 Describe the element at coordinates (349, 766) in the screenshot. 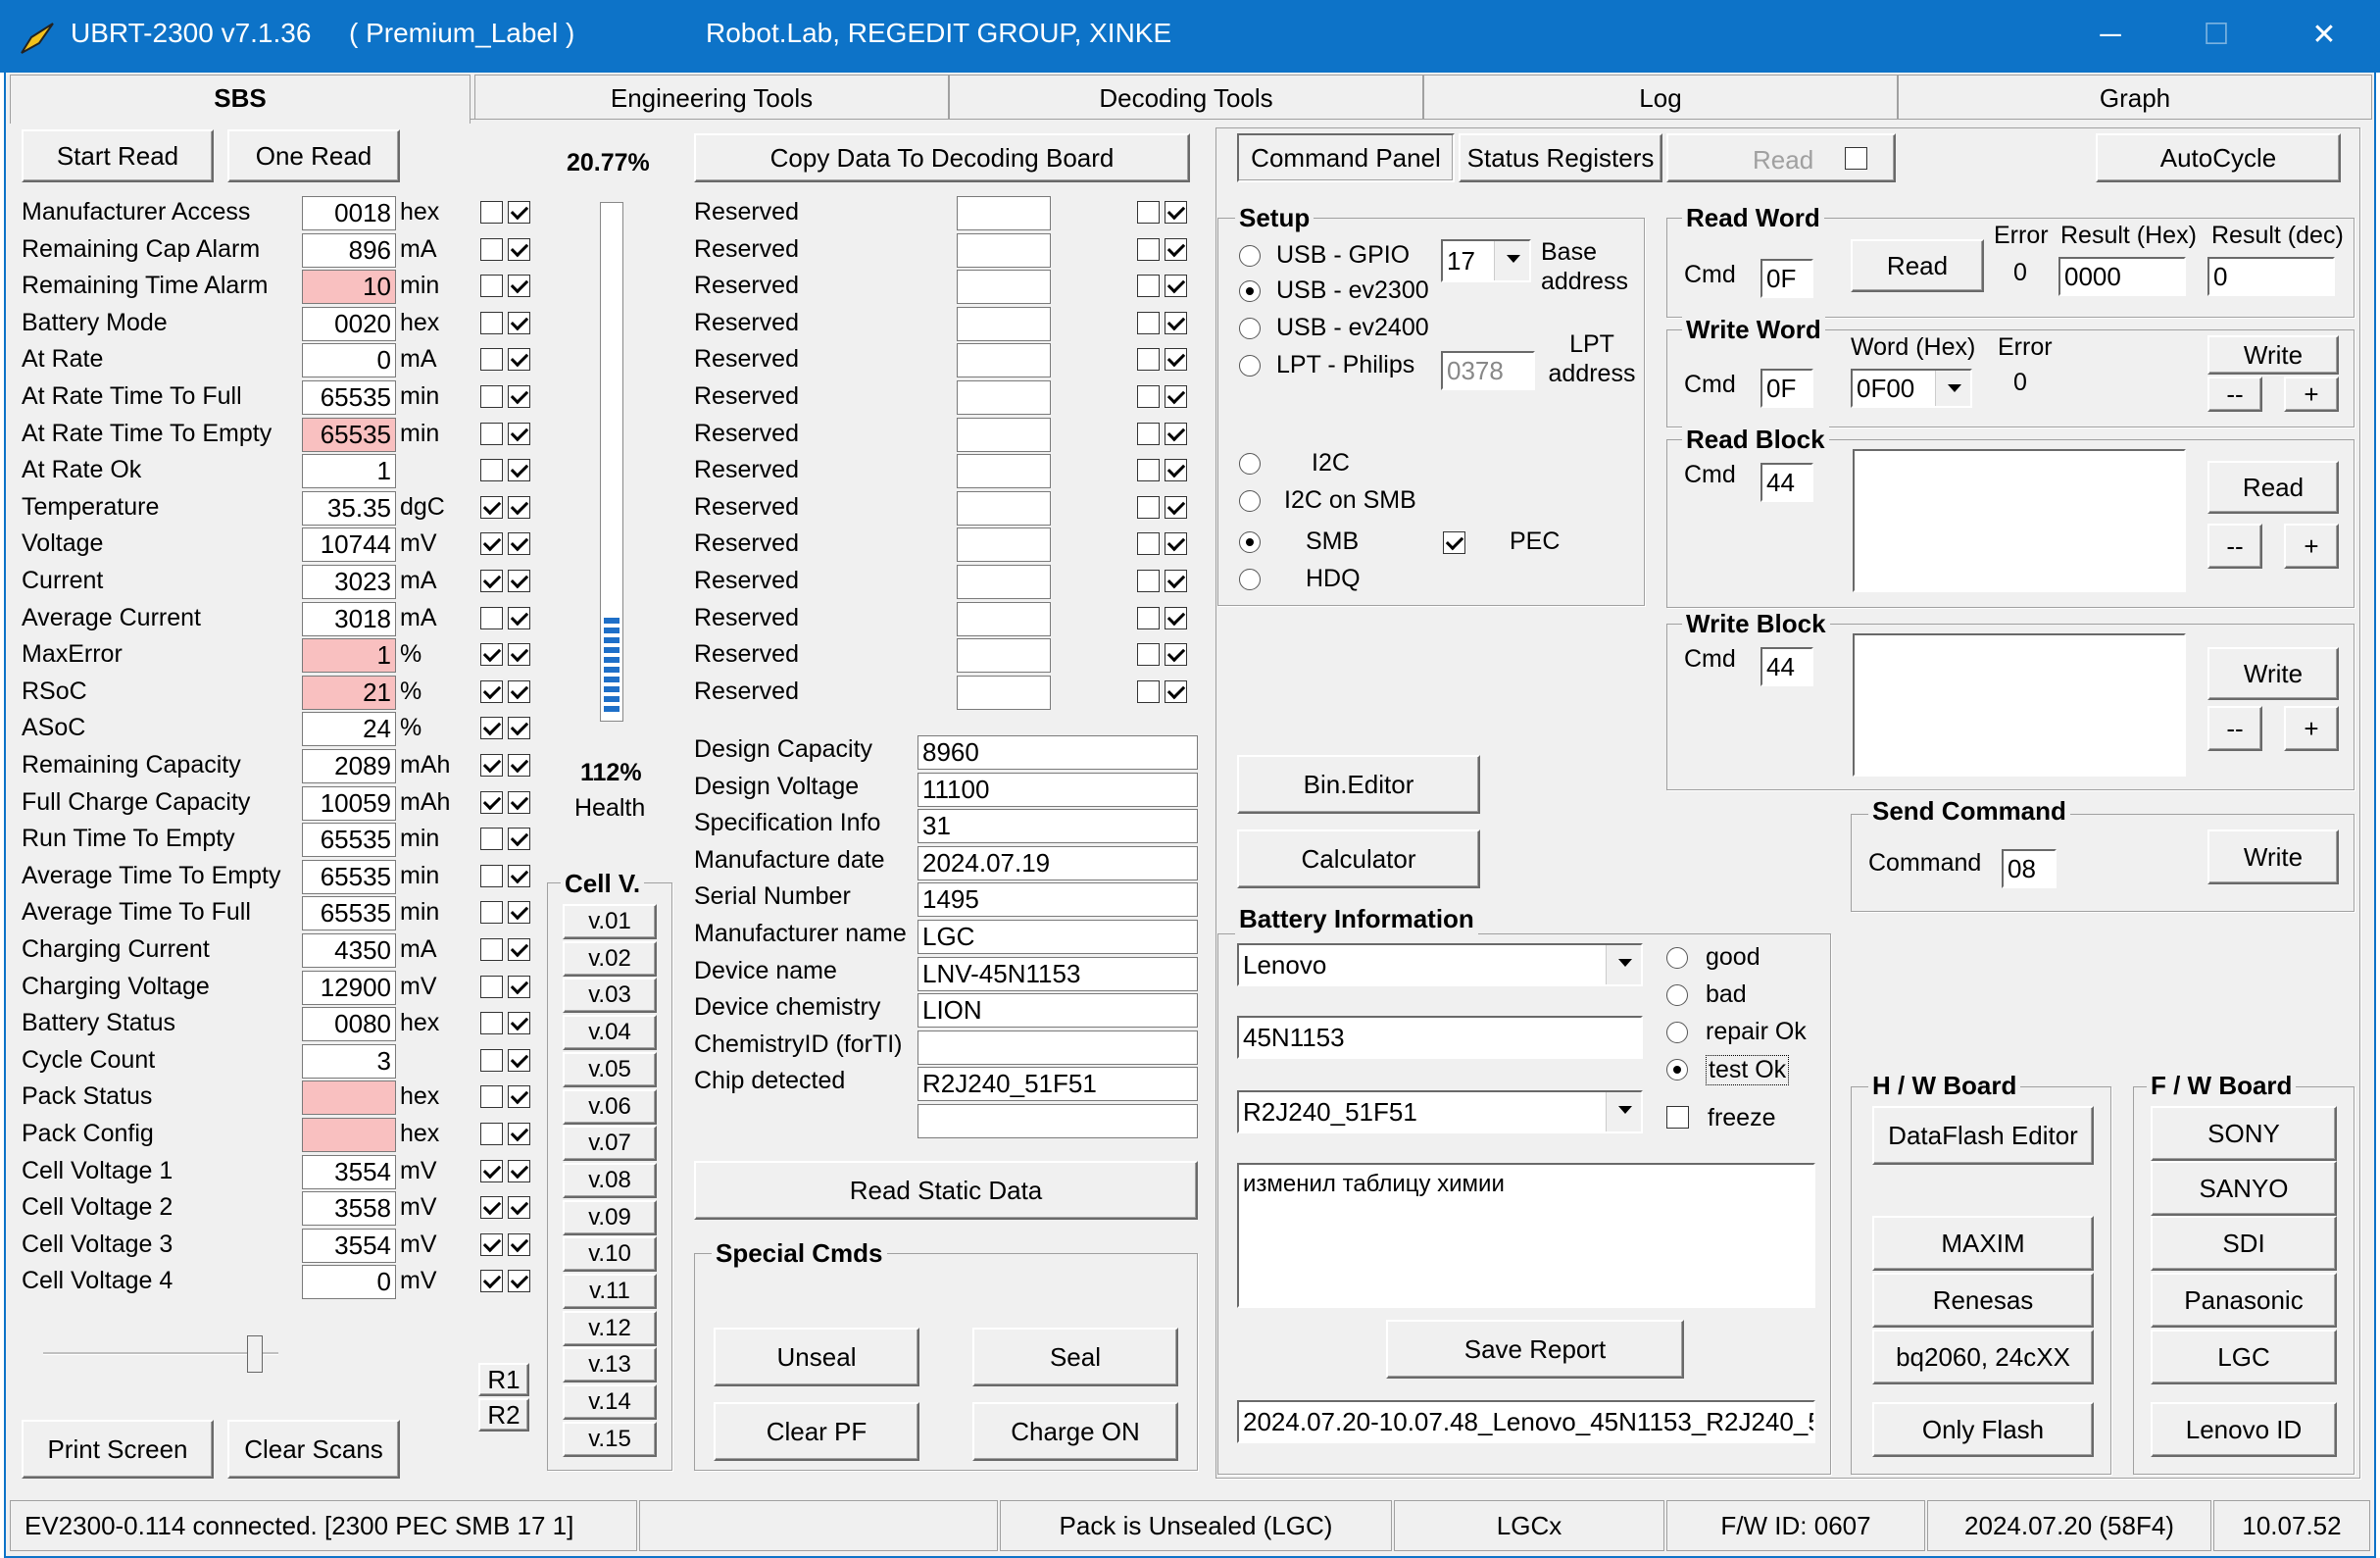

I see `sbs-row-value: 2089` at that location.